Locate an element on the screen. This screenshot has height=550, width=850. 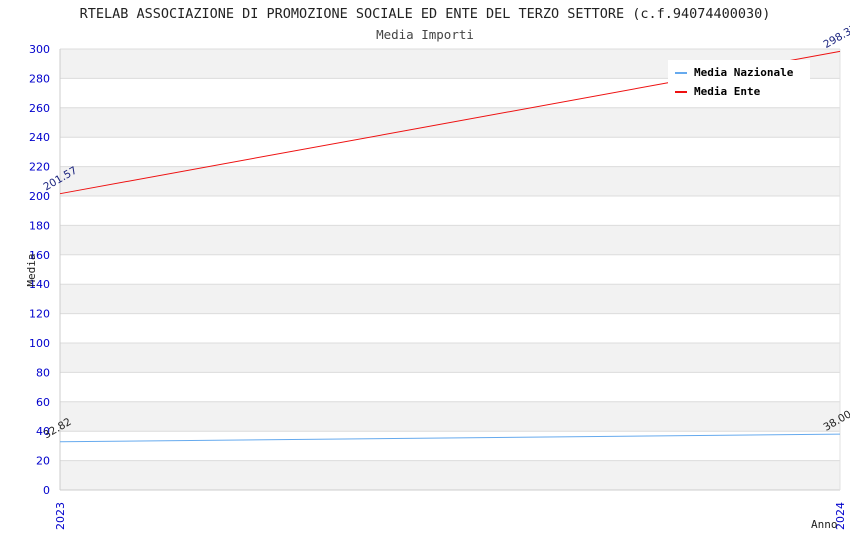
legend: Media Nazionale Media Ente is located at coordinates (739, 81).